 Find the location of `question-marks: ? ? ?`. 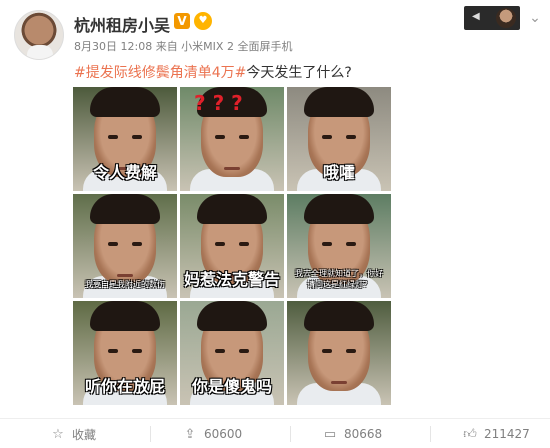

question-marks: ? ? ? is located at coordinates (218, 103).